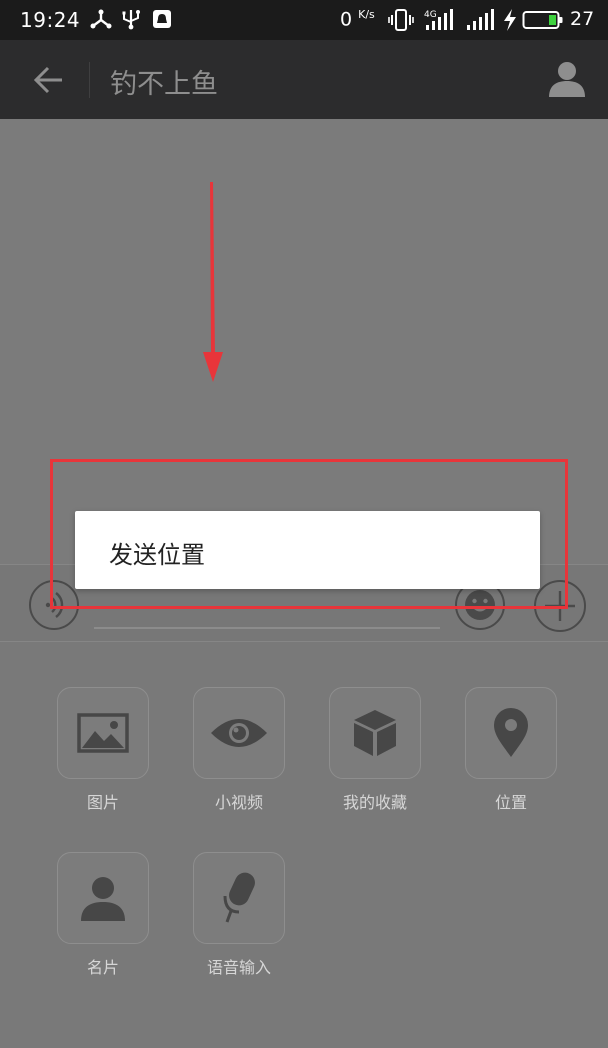  I want to click on eye-icon, so click(239, 733).